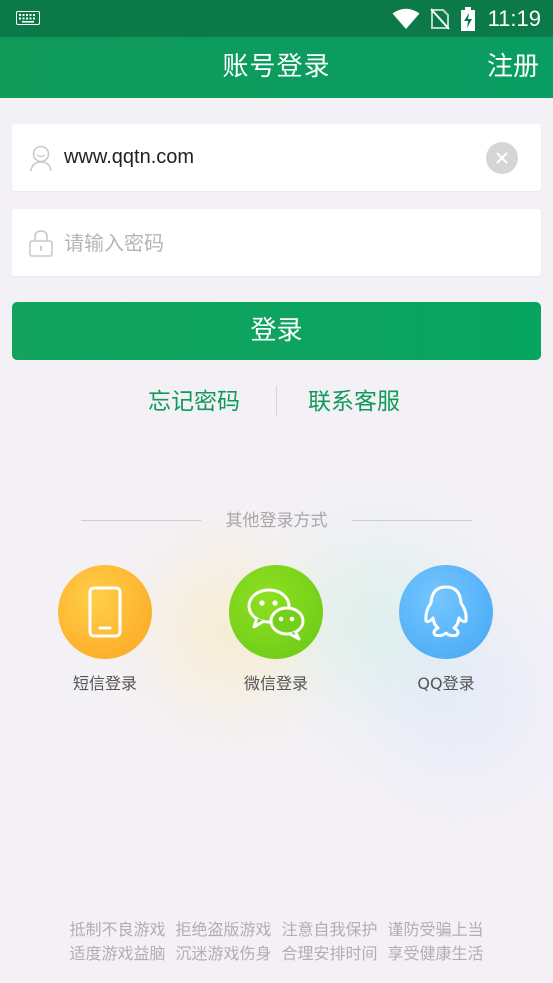  Describe the element at coordinates (223, 953) in the screenshot. I see `footer-text: 沉迷游戏伤身` at that location.